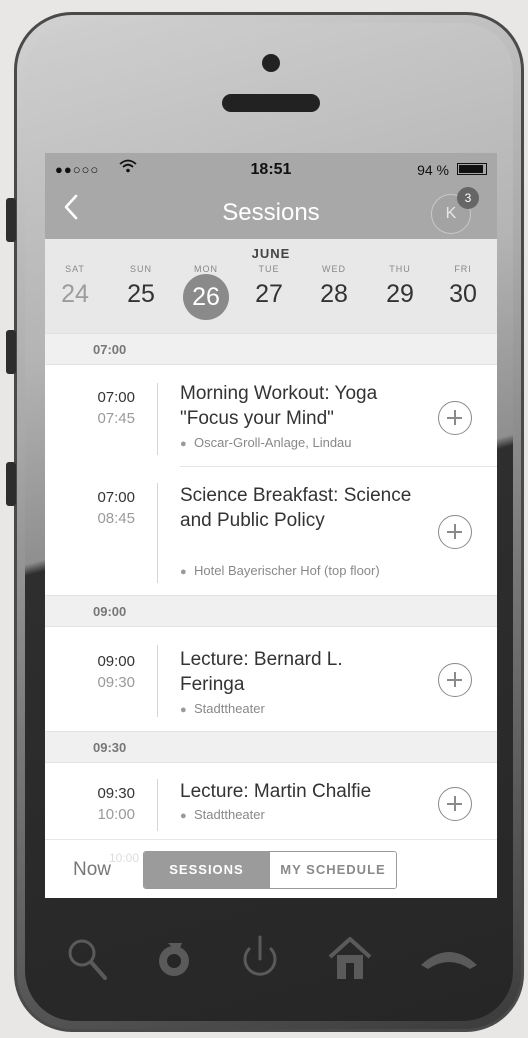 This screenshot has height=1038, width=528. I want to click on now-button: Now, so click(92, 870).